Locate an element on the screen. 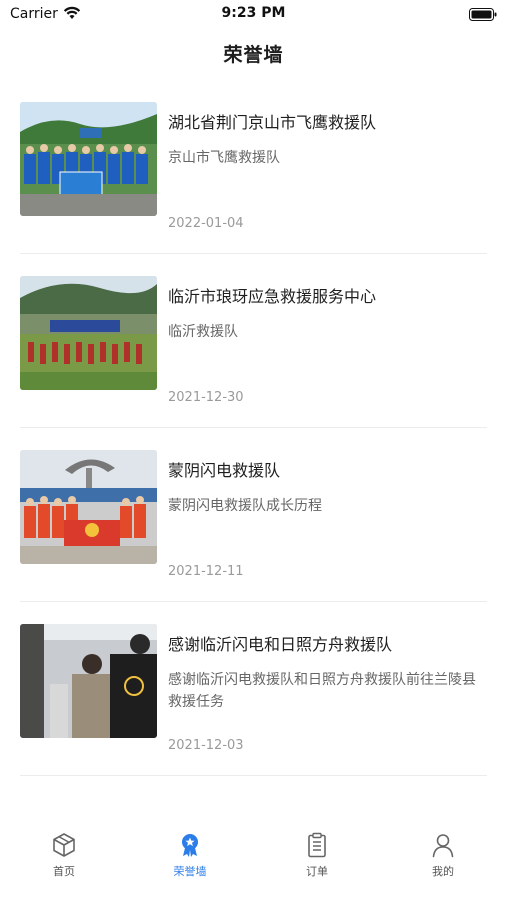 The height and width of the screenshot is (900, 507). item-title: 临沂市琅玡应急救援服务中心 is located at coordinates (272, 296).